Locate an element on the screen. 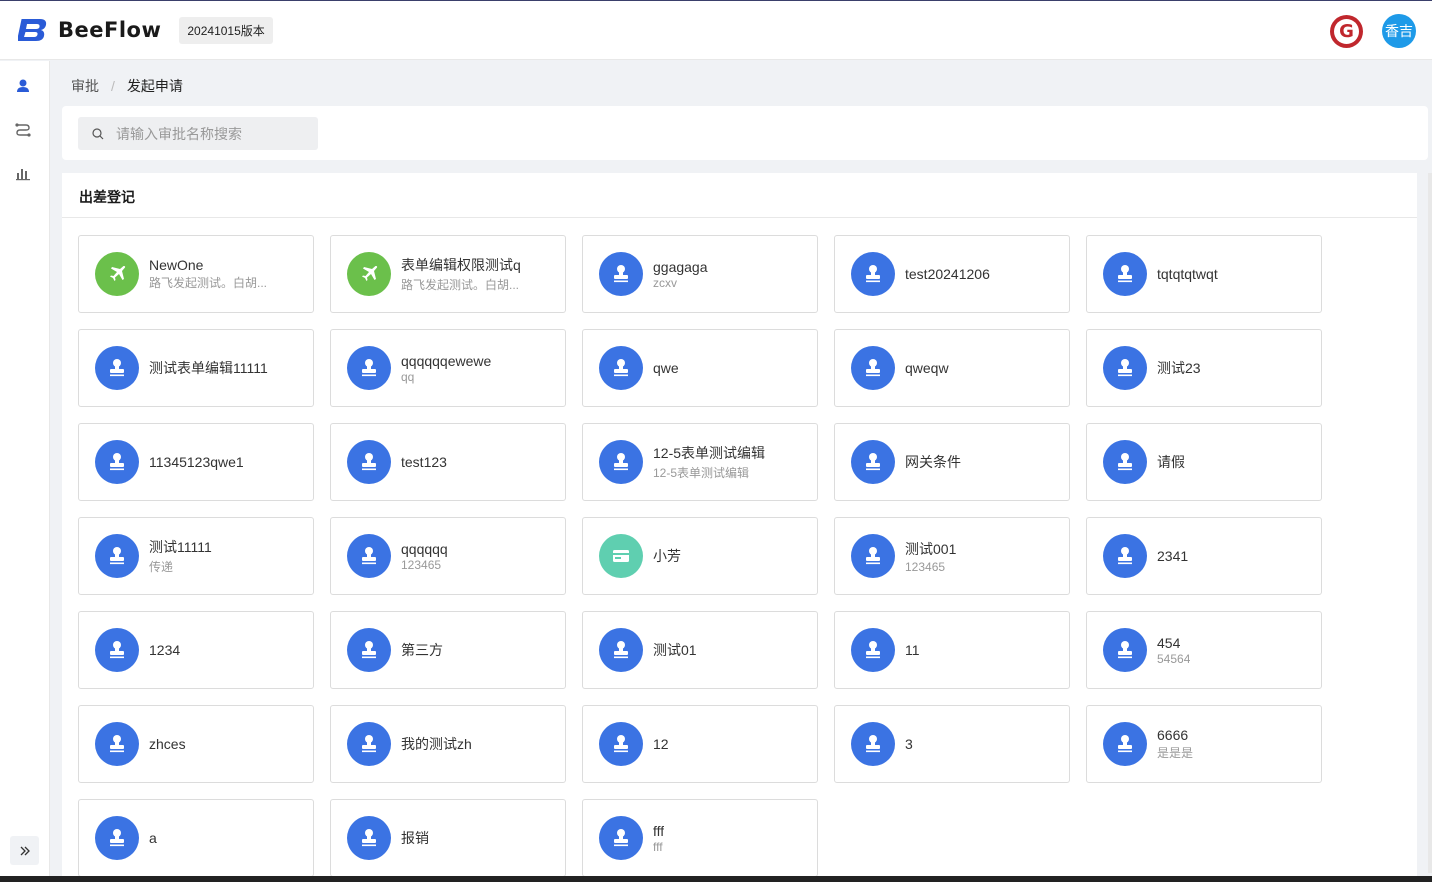 Image resolution: width=1432 pixels, height=882 pixels. approval-card: 小芳 is located at coordinates (700, 556).